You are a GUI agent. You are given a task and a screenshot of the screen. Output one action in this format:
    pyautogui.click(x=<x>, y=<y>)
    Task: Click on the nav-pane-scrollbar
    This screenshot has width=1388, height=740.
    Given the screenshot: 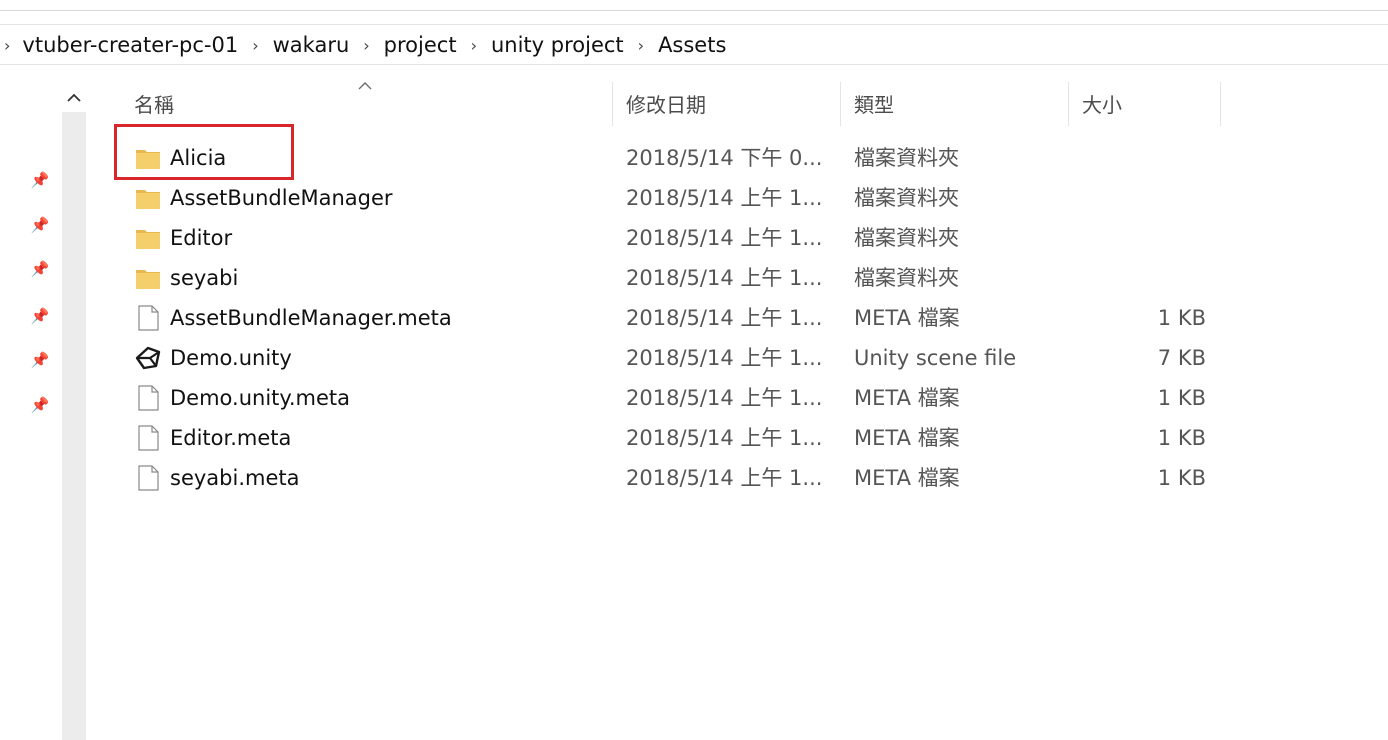 What is the action you would take?
    pyautogui.click(x=74, y=426)
    